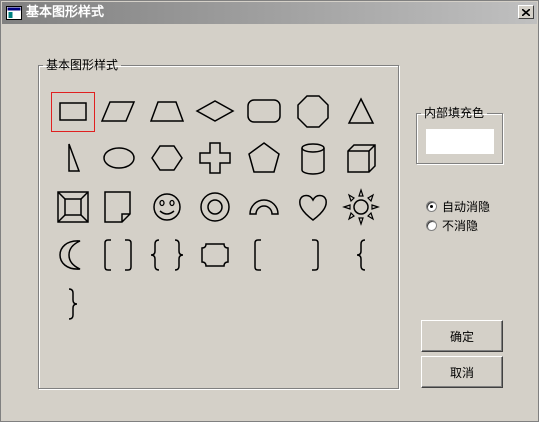 The image size is (539, 422). I want to click on heart-icon, so click(313, 207).